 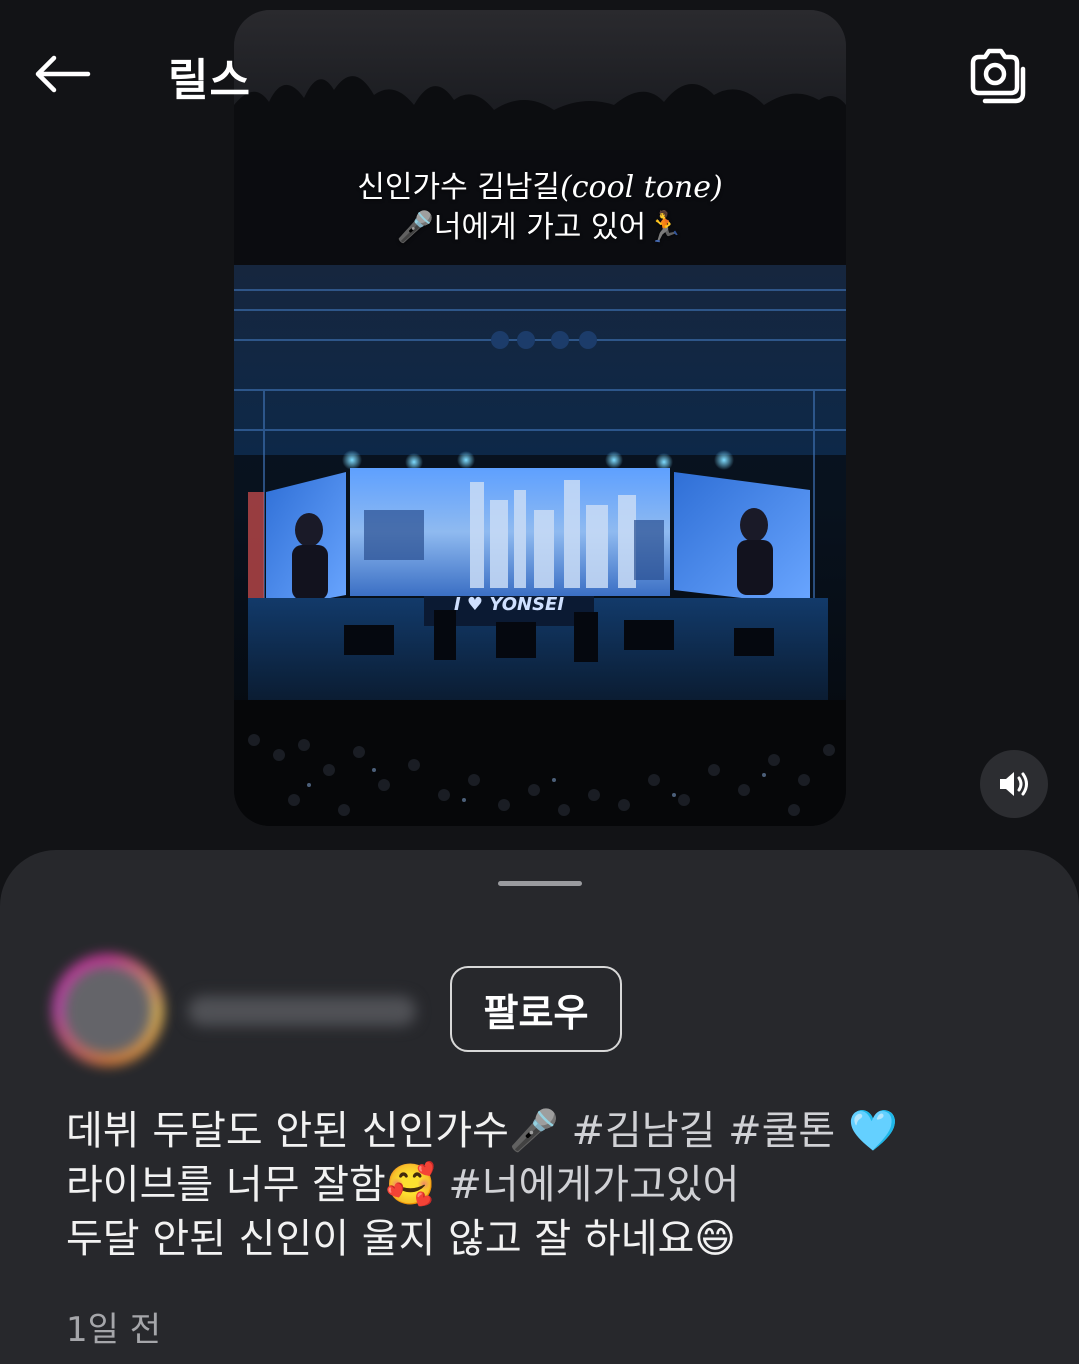 I want to click on back-button, so click(x=62, y=74).